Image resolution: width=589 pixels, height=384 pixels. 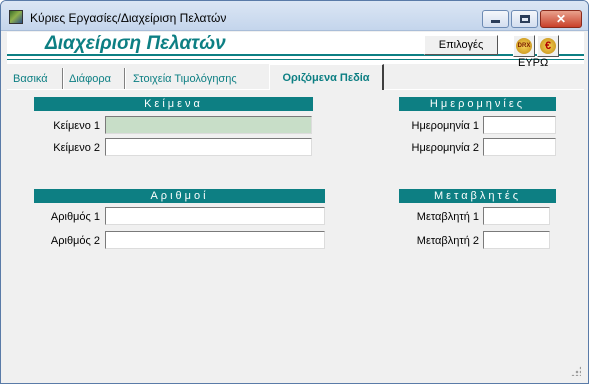 What do you see at coordinates (135, 43) in the screenshot?
I see `page-title: Διαχείριση Πελατών` at bounding box center [135, 43].